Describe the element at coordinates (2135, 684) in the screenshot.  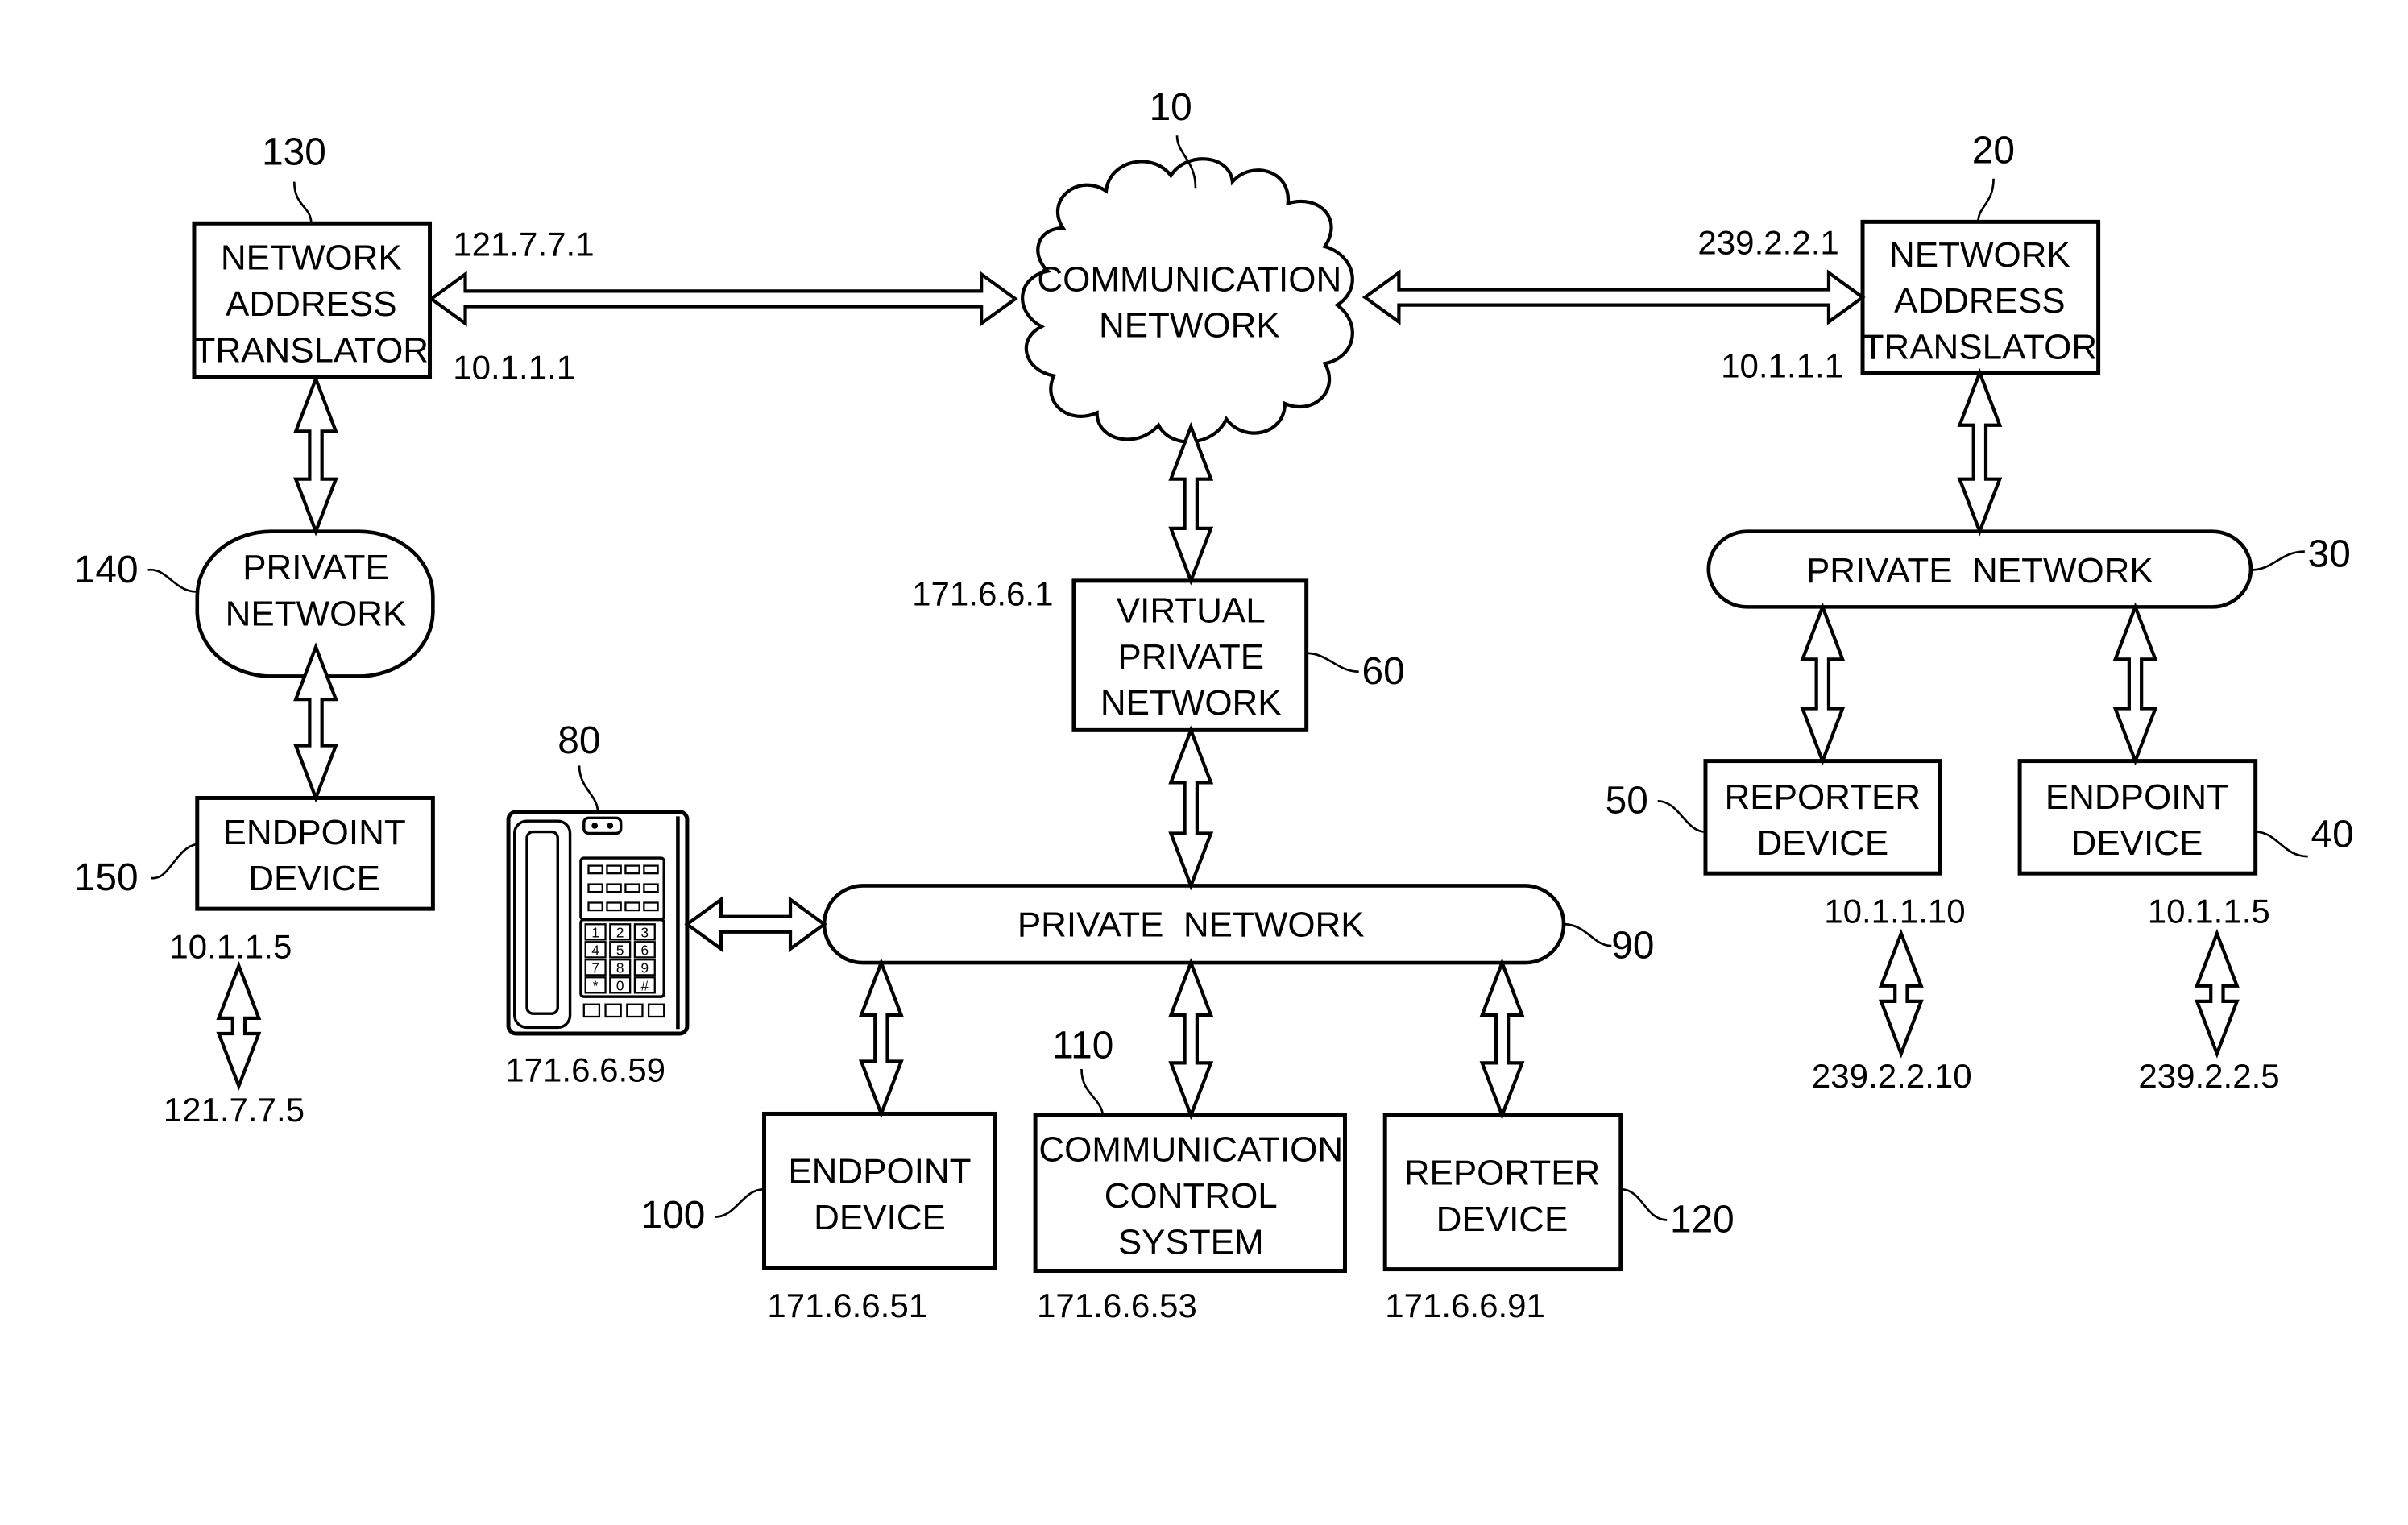
I see `arrow-private-right-to-endpoint-right` at that location.